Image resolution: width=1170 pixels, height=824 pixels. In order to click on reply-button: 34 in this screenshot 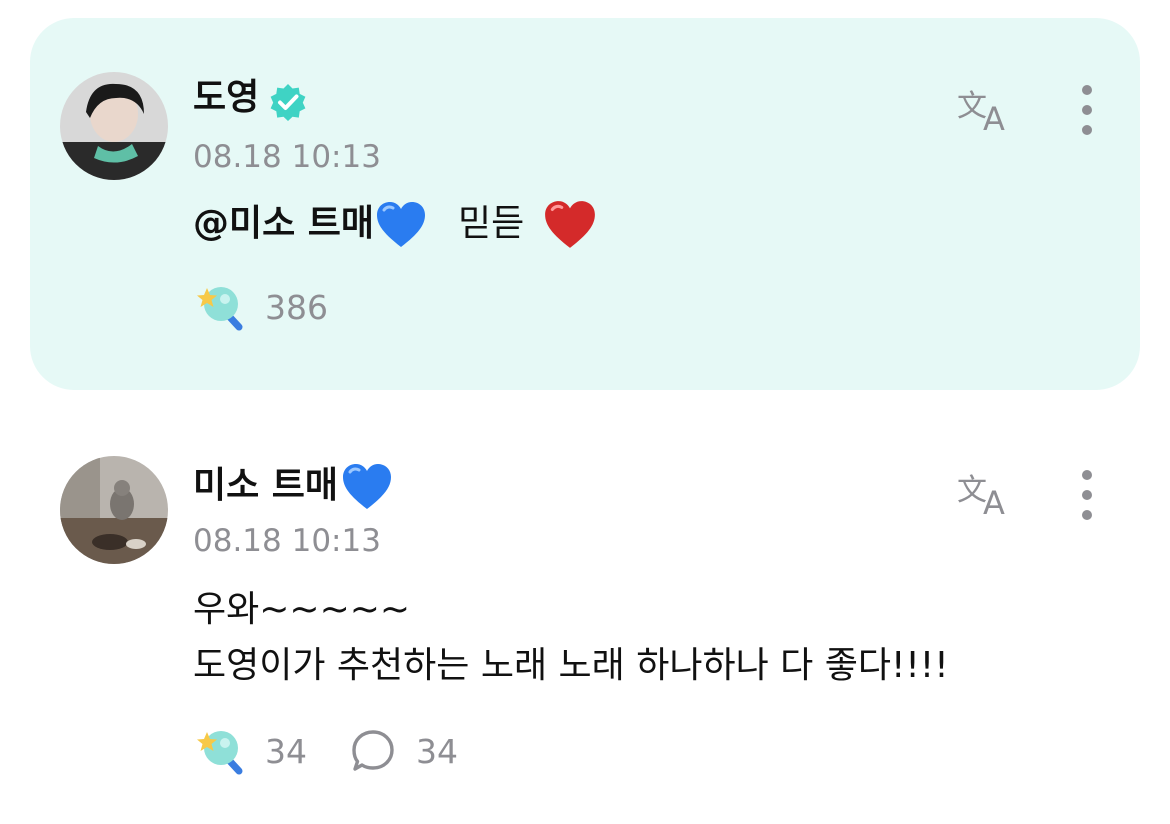, I will do `click(404, 751)`.